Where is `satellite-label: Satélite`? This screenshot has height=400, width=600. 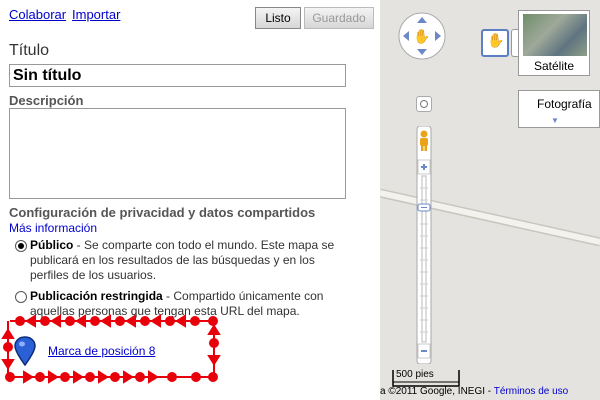
satellite-label: Satélite is located at coordinates (554, 66).